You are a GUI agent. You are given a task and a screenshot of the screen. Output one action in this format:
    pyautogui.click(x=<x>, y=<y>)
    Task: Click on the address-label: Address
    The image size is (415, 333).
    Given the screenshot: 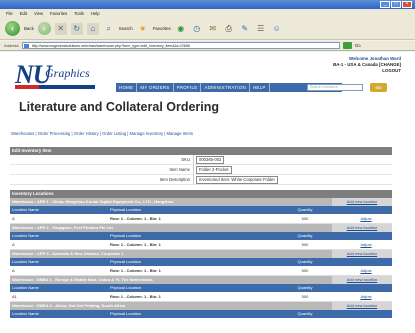 What is the action you would take?
    pyautogui.click(x=11, y=45)
    